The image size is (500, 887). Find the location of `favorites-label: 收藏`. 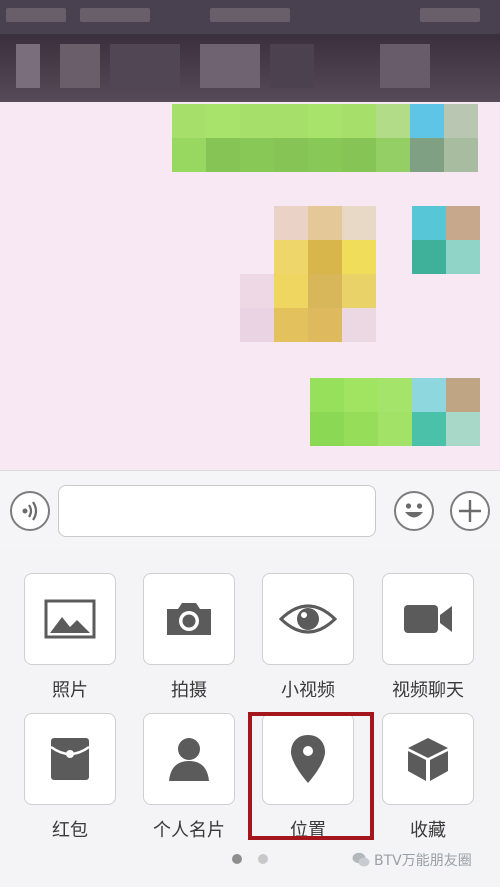

favorites-label: 收藏 is located at coordinates (428, 830).